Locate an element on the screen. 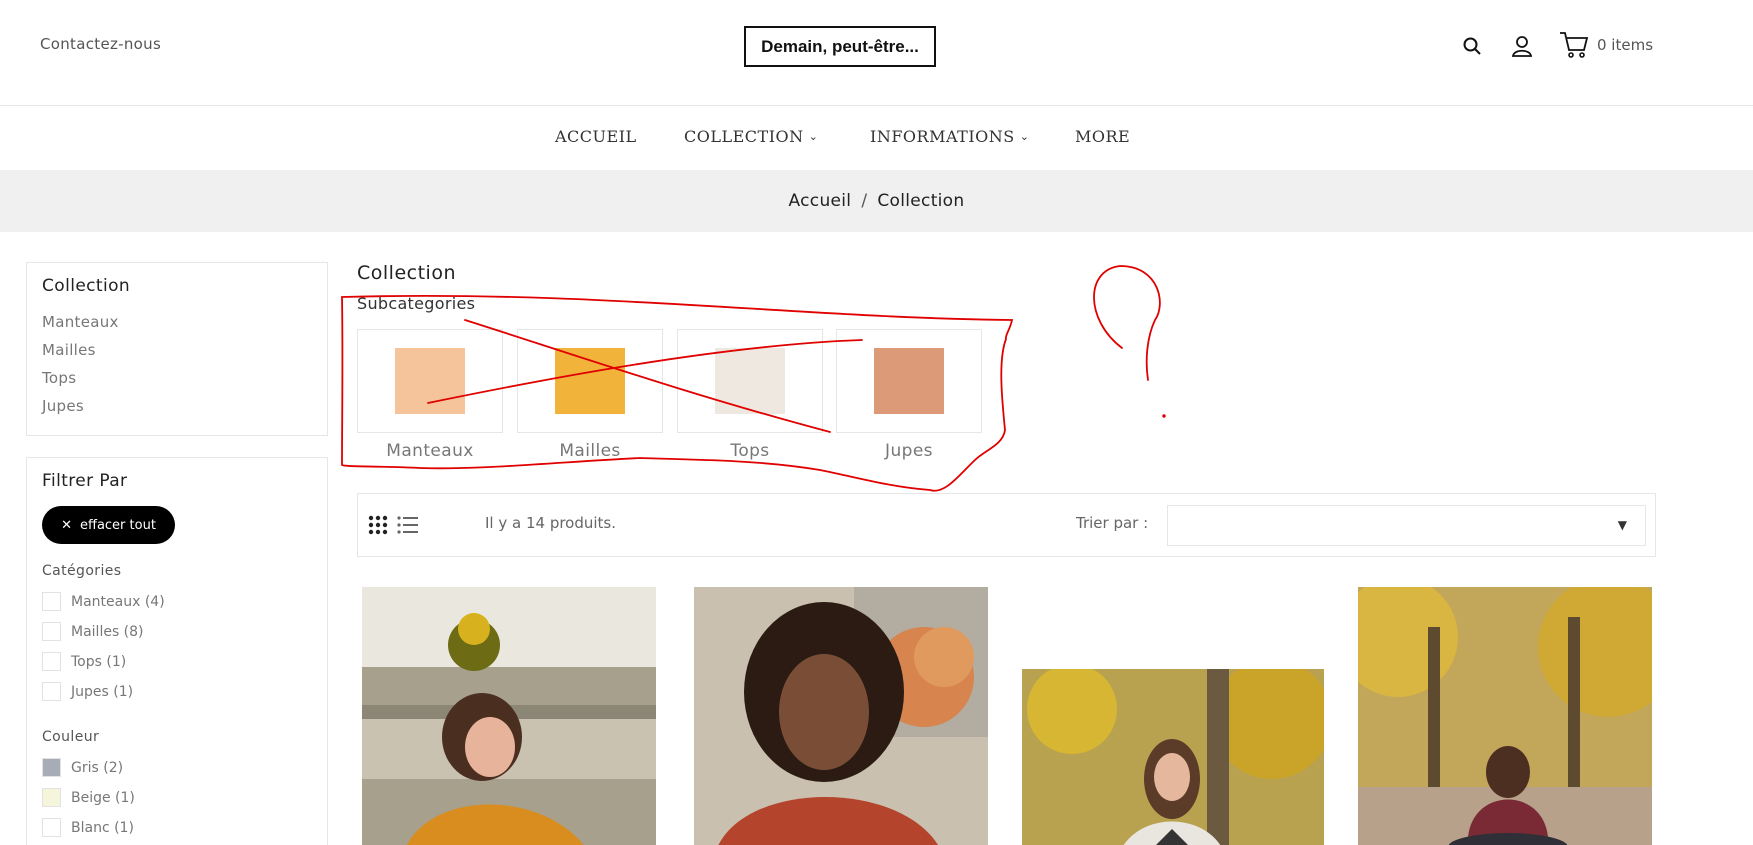 This screenshot has width=1753, height=845. facet-color-beige: Beige (1) is located at coordinates (88, 797).